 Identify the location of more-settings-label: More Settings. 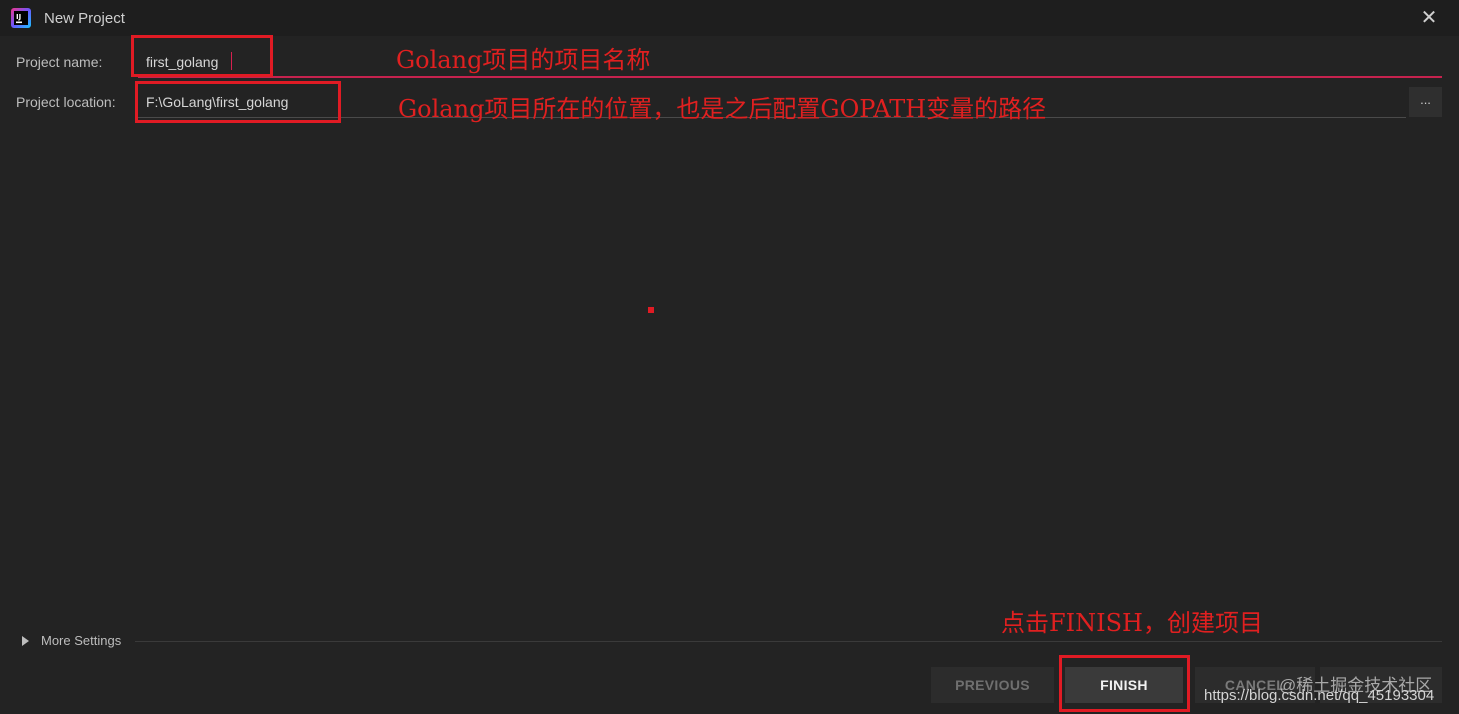
(81, 640).